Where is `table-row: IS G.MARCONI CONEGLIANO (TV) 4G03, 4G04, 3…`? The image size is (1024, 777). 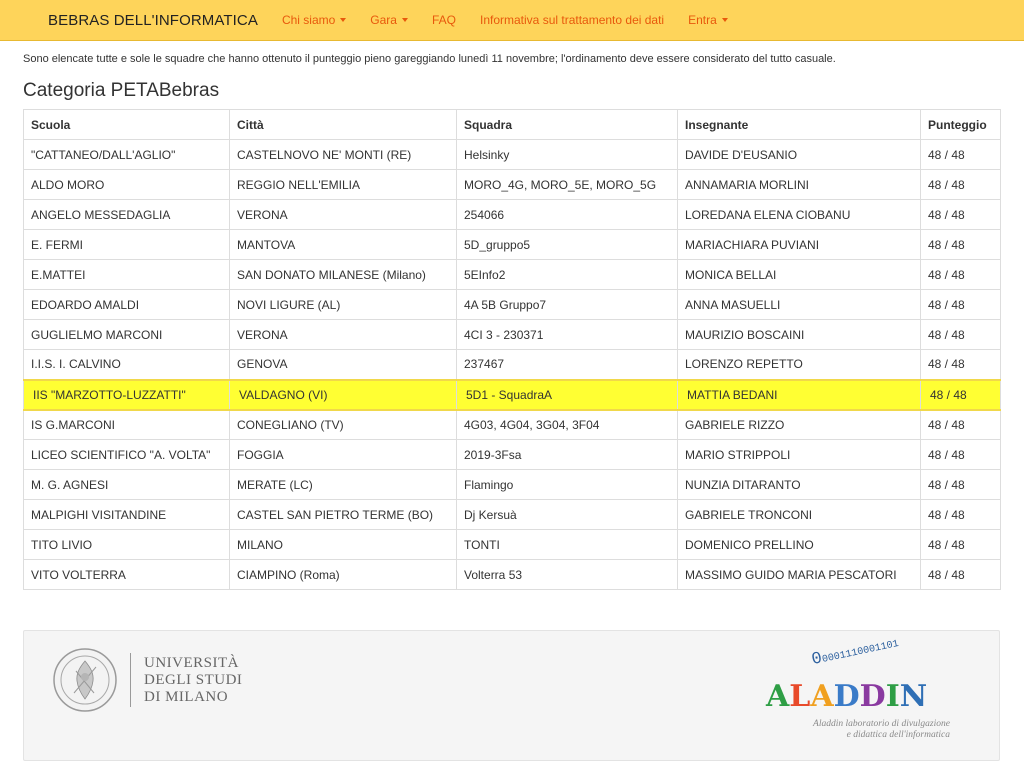
table-row: IS G.MARCONI CONEGLIANO (TV) 4G03, 4G04, 3… is located at coordinates (512, 424).